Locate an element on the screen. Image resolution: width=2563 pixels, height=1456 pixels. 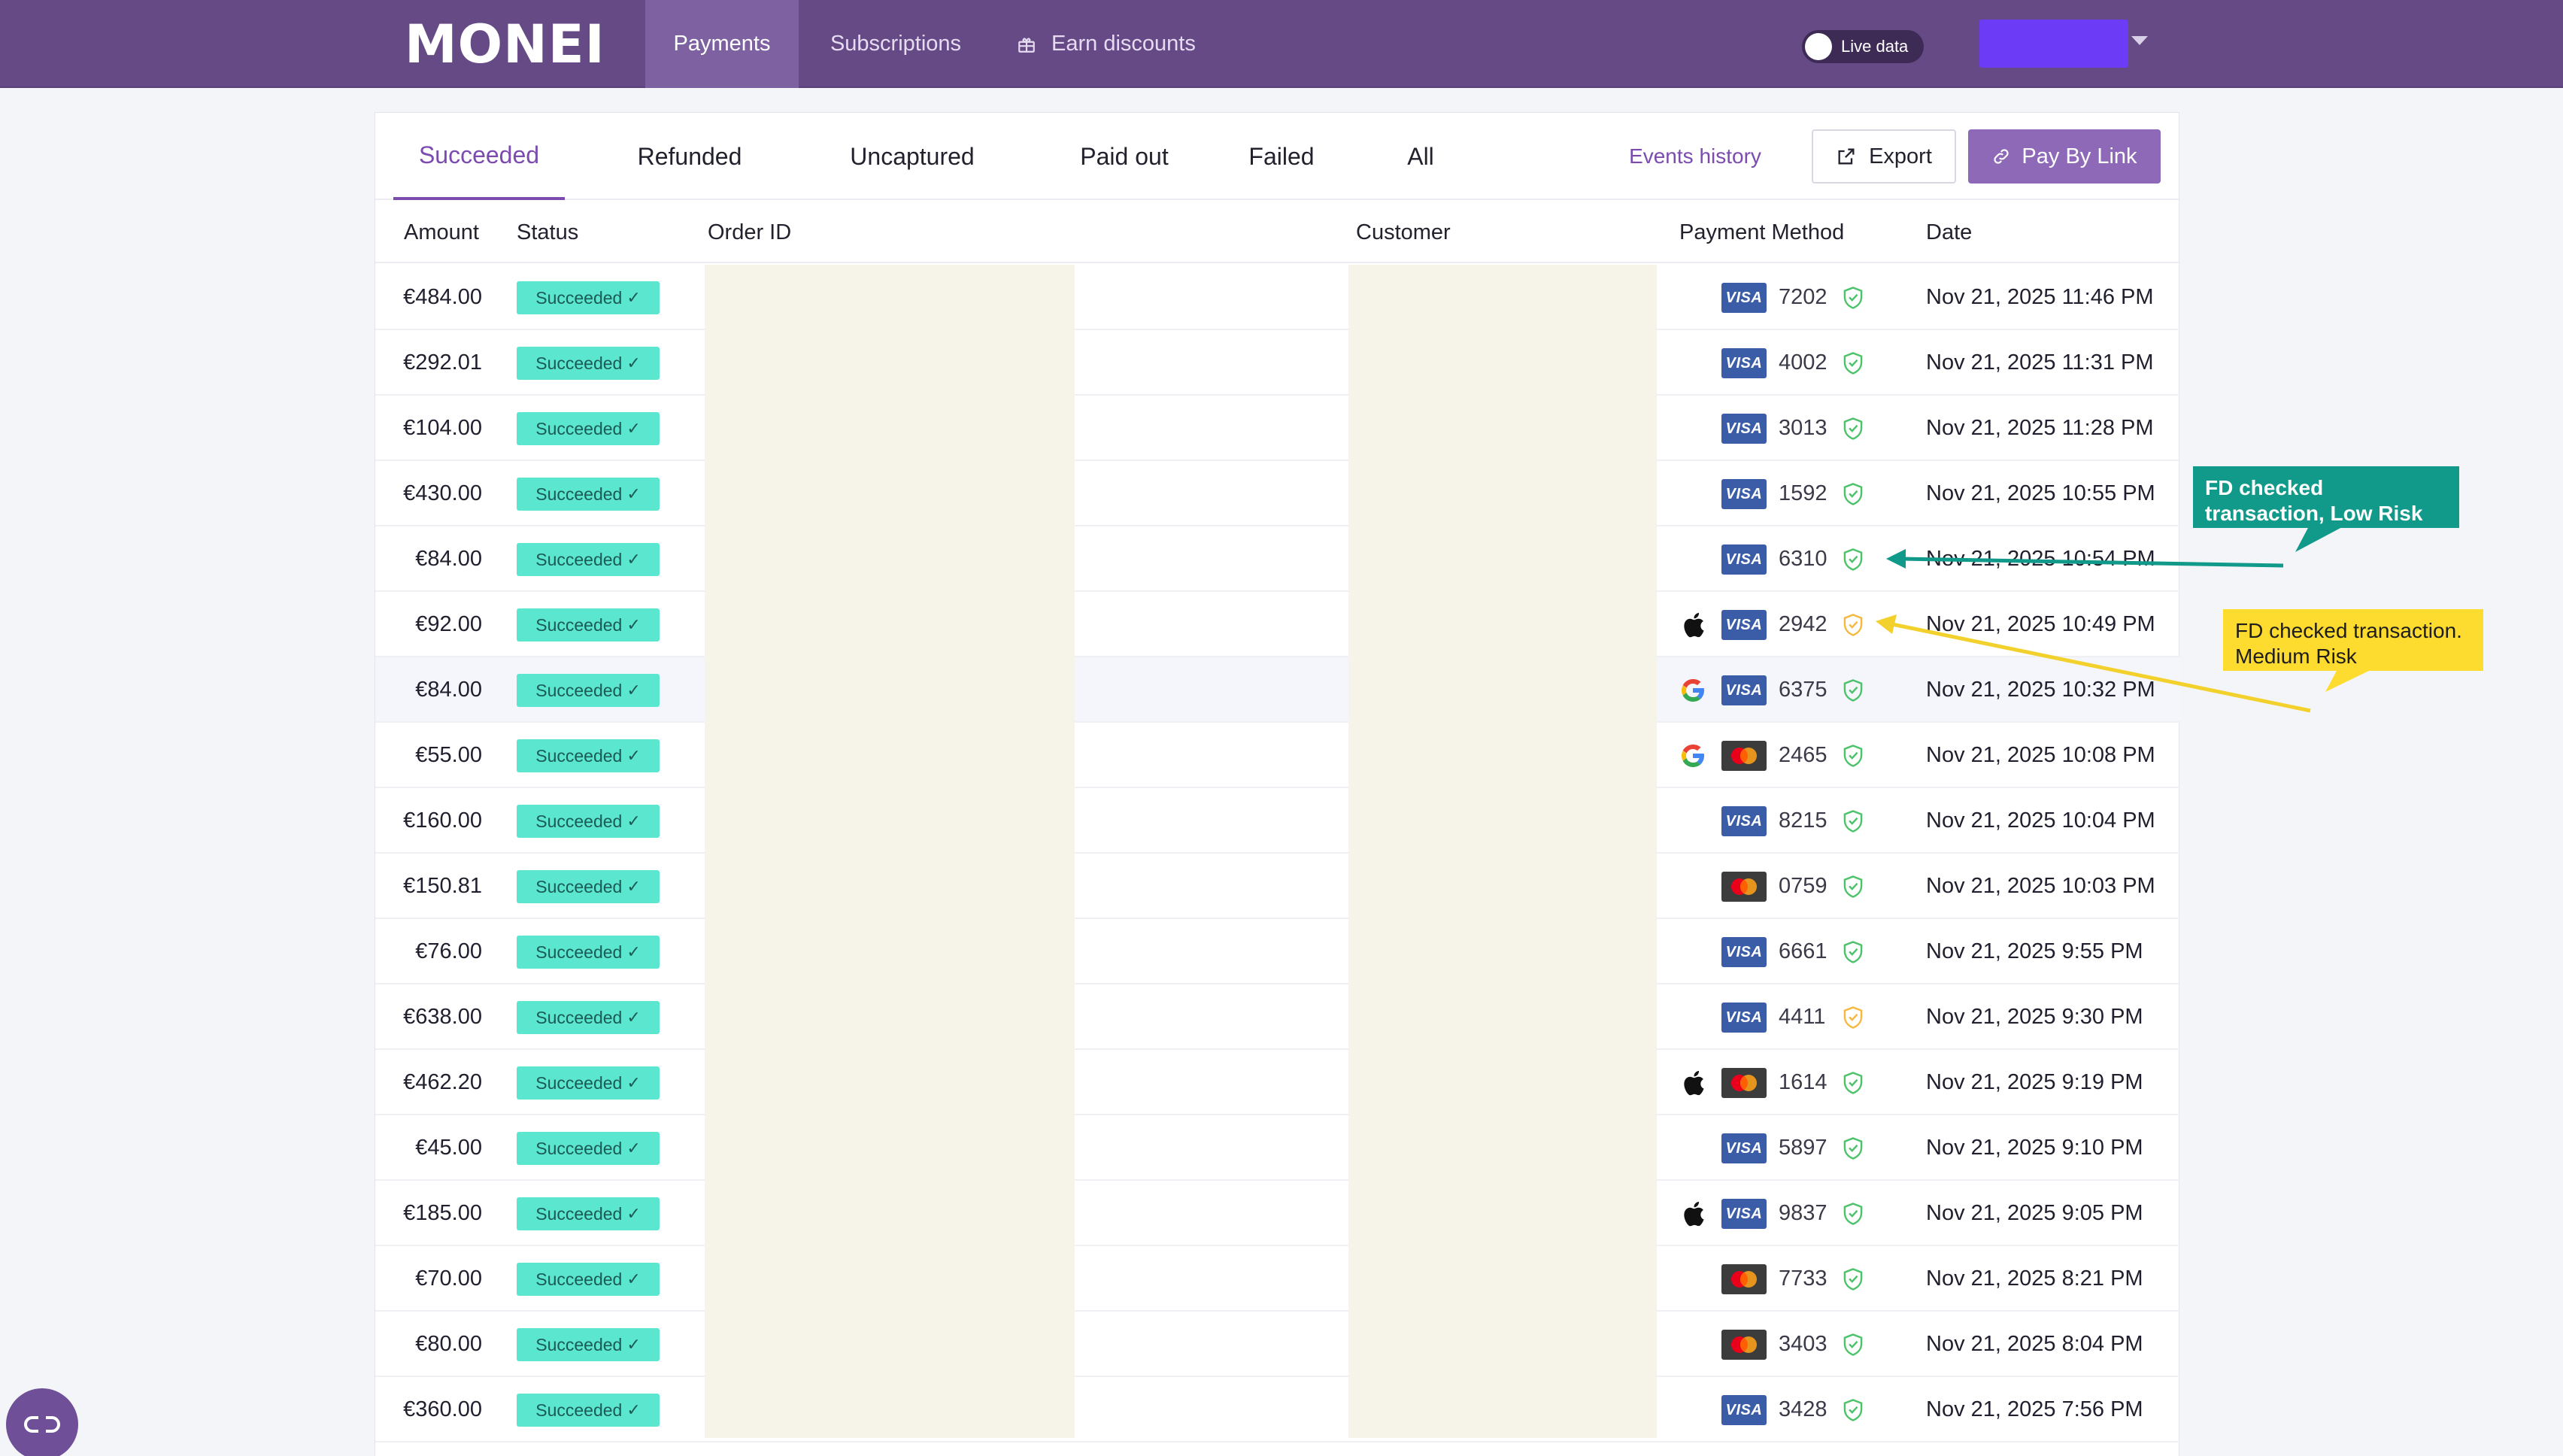
card-last4: 3013 is located at coordinates (1803, 428).